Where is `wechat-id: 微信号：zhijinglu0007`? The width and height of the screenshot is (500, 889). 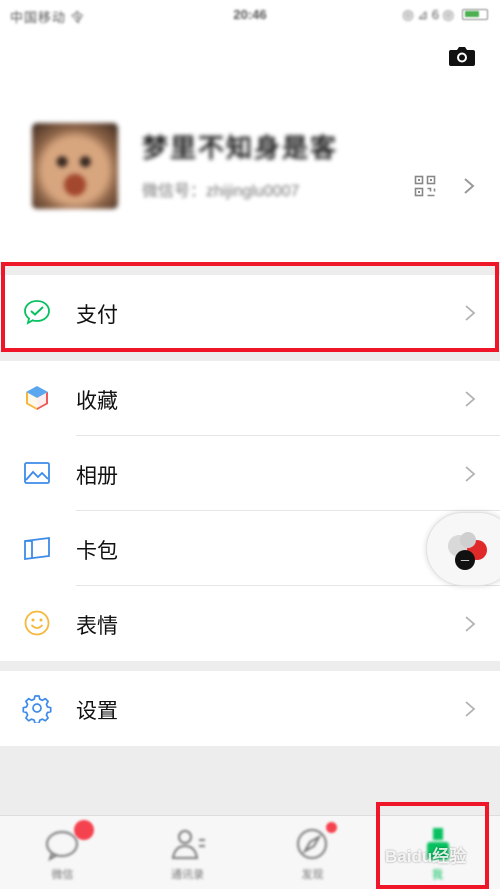
wechat-id: 微信号：zhijinglu0007 is located at coordinates (221, 191).